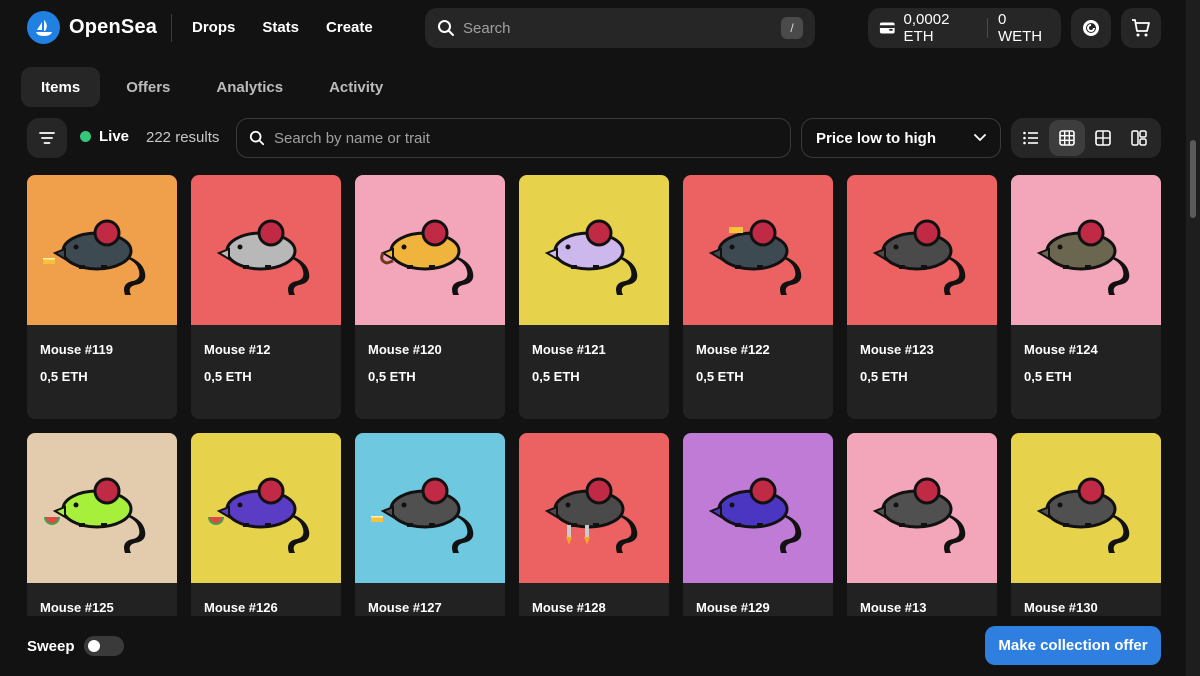 This screenshot has height=676, width=1200. I want to click on wallet-balance: 0,0002 ETH 0 WETH, so click(964, 28).